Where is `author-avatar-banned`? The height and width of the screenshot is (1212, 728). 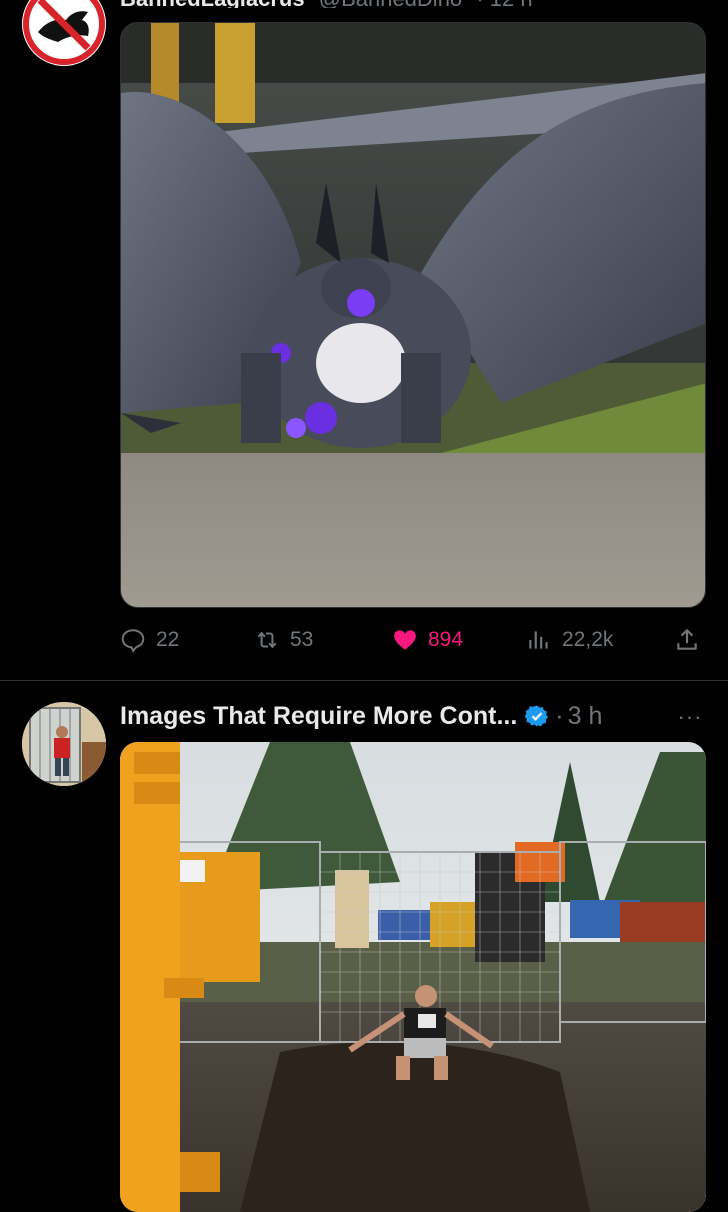 author-avatar-banned is located at coordinates (64, 33).